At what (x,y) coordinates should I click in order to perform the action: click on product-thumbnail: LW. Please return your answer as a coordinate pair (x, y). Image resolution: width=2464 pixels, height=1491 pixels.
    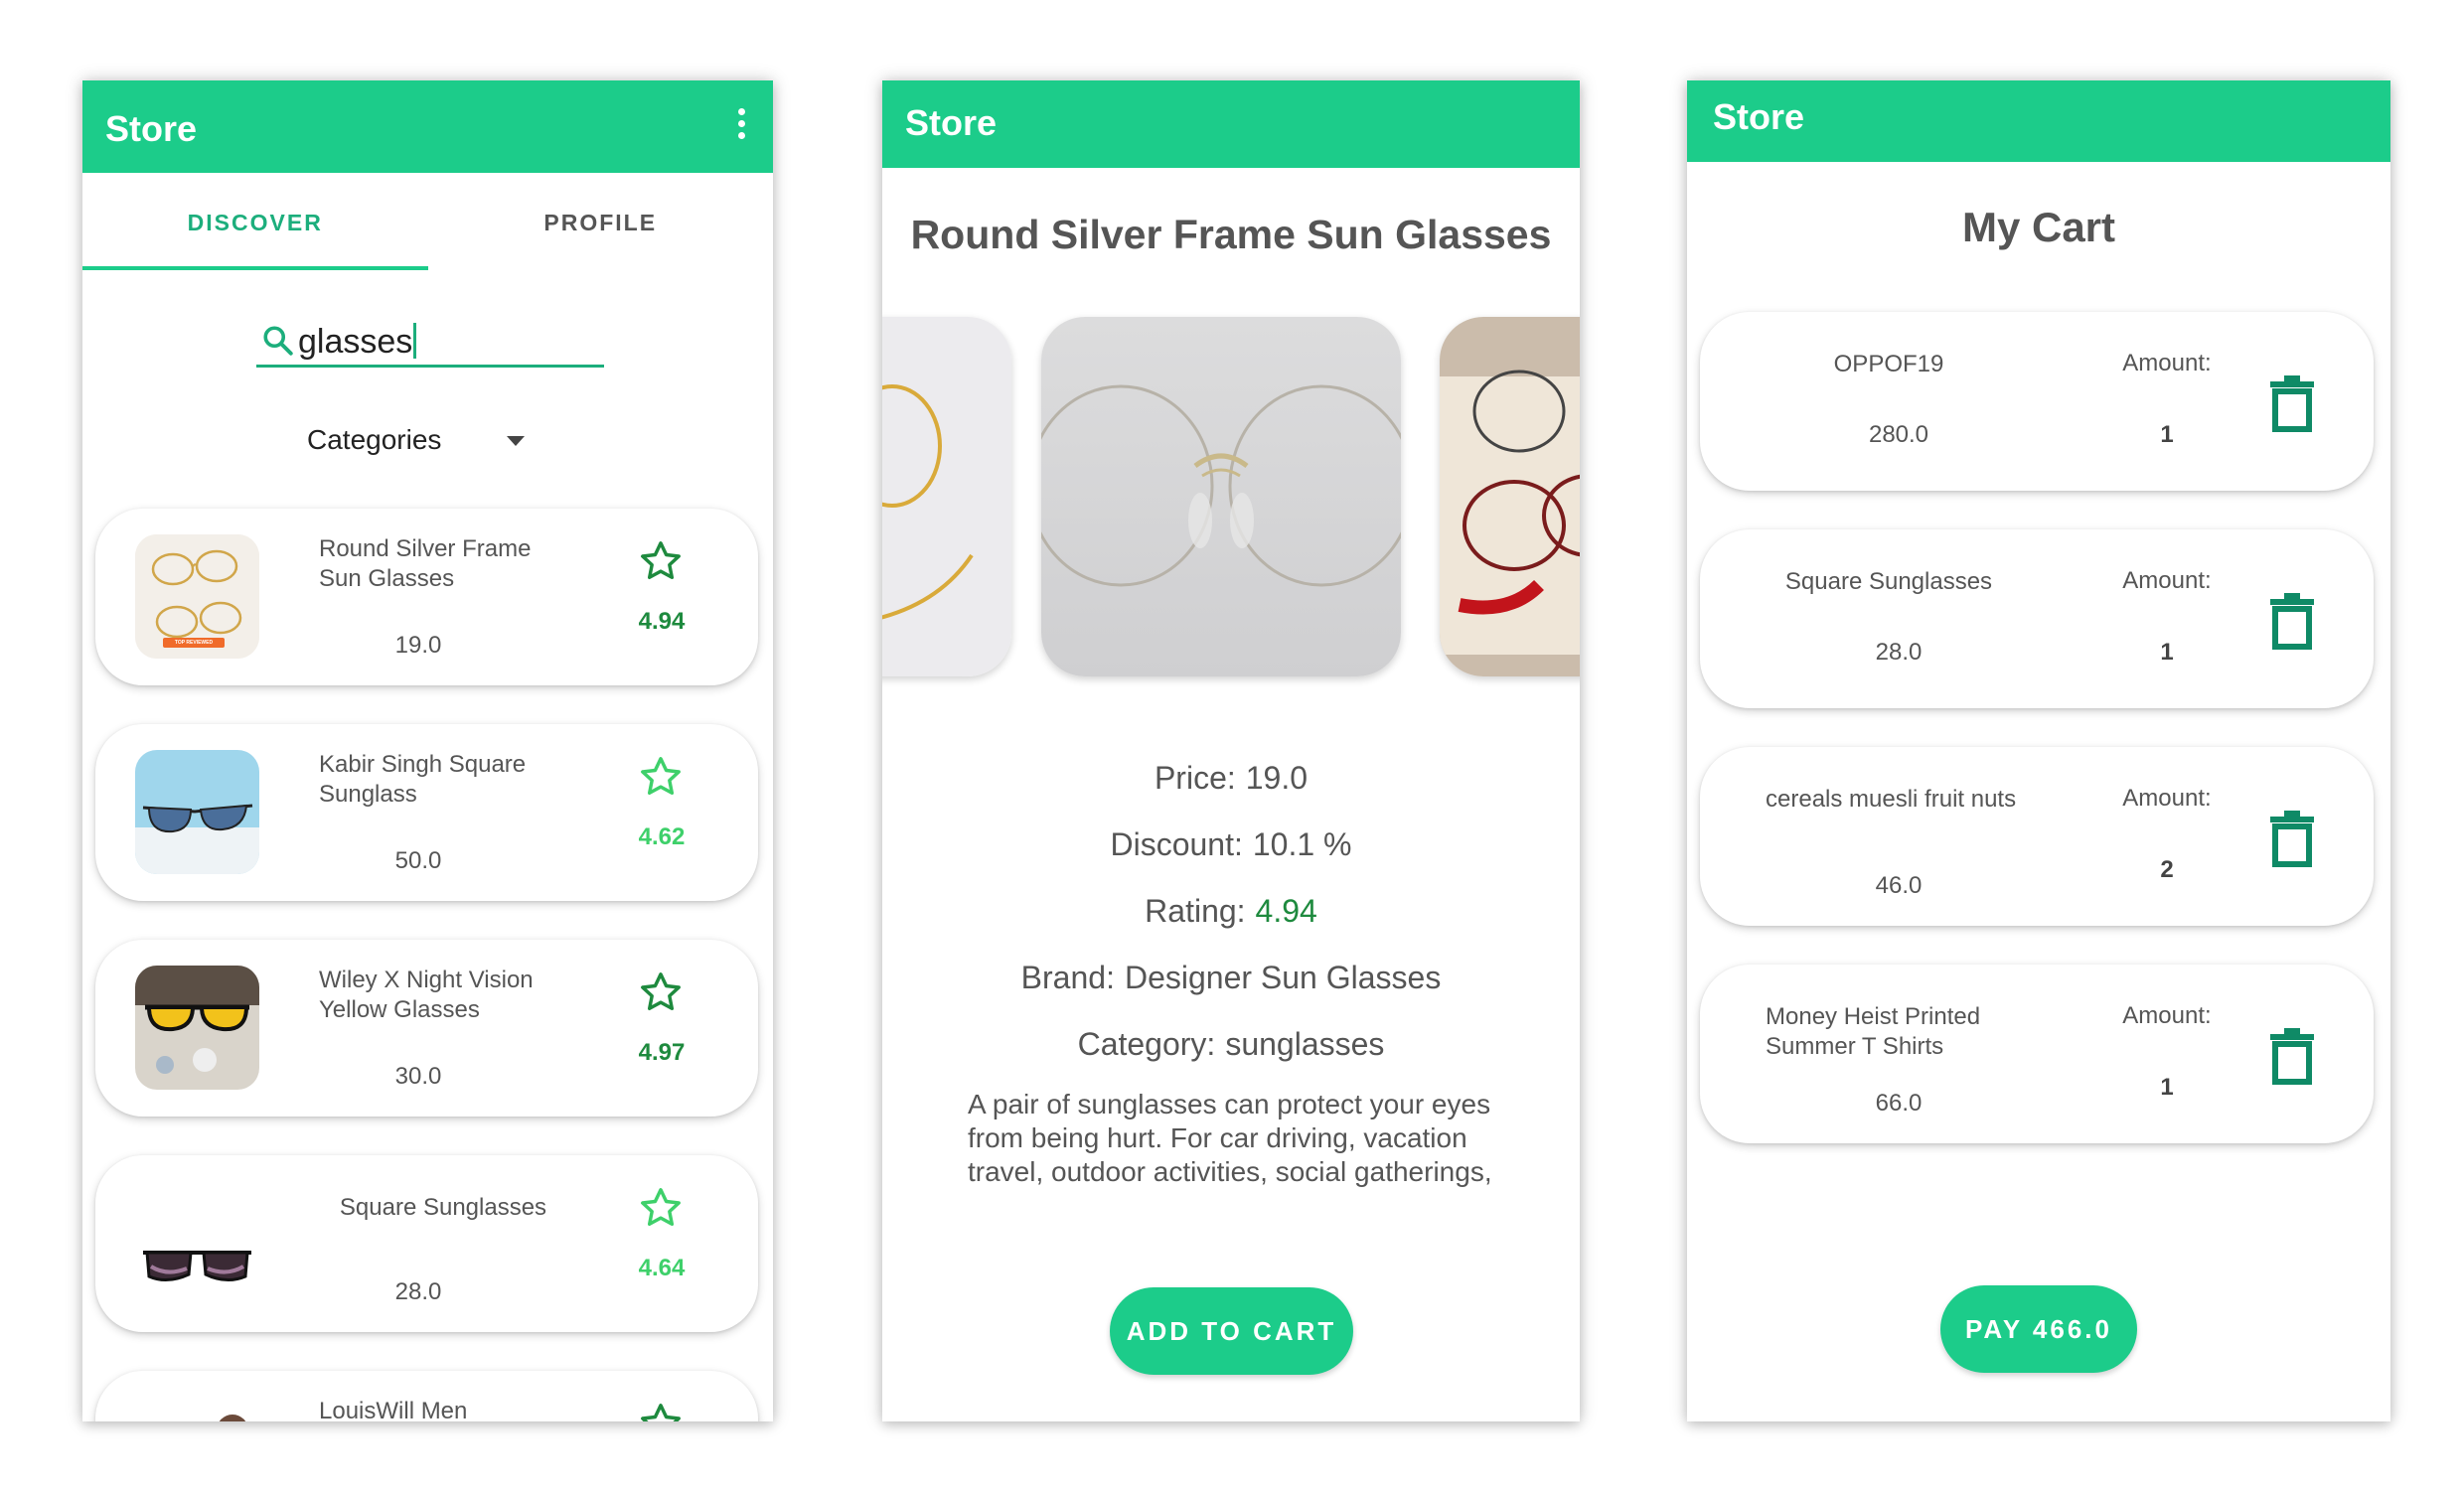
    Looking at the image, I should click on (197, 1409).